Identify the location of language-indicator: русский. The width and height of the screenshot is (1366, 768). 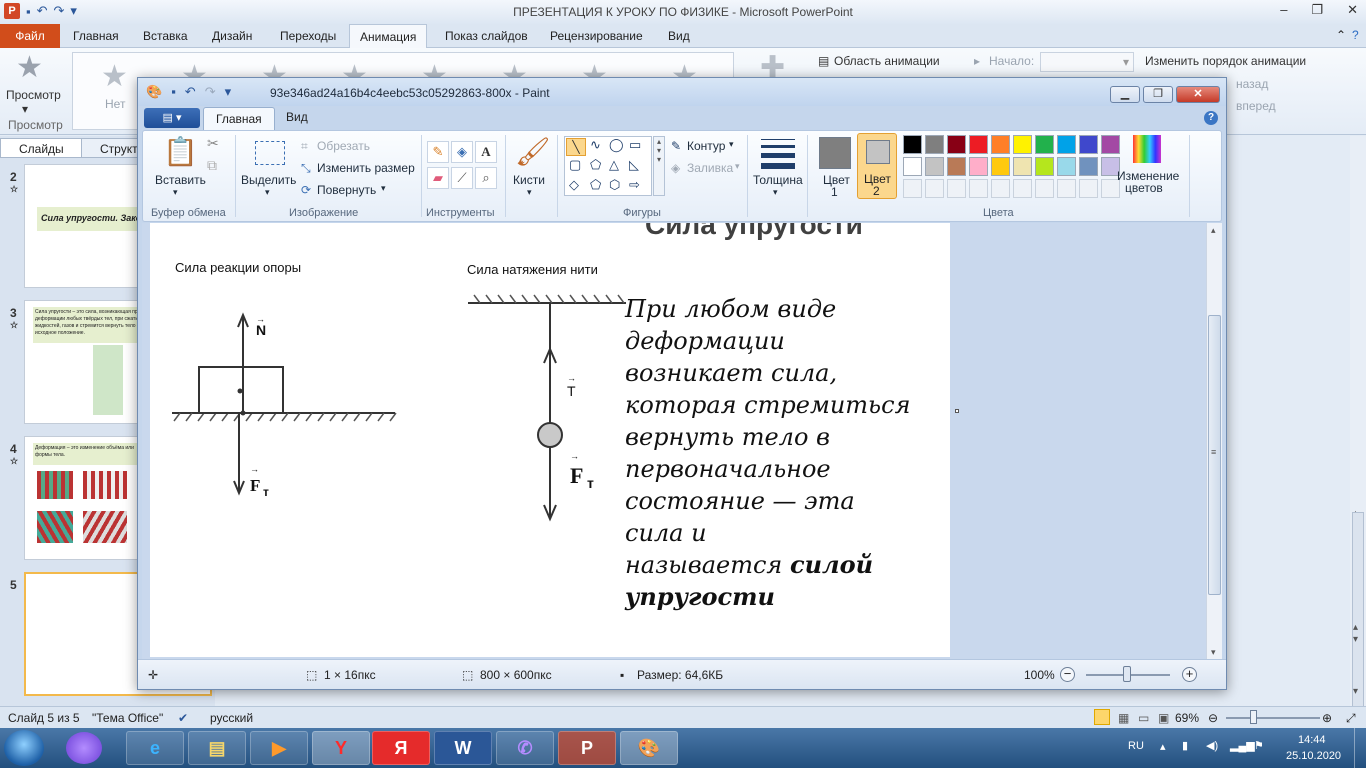
(231, 718).